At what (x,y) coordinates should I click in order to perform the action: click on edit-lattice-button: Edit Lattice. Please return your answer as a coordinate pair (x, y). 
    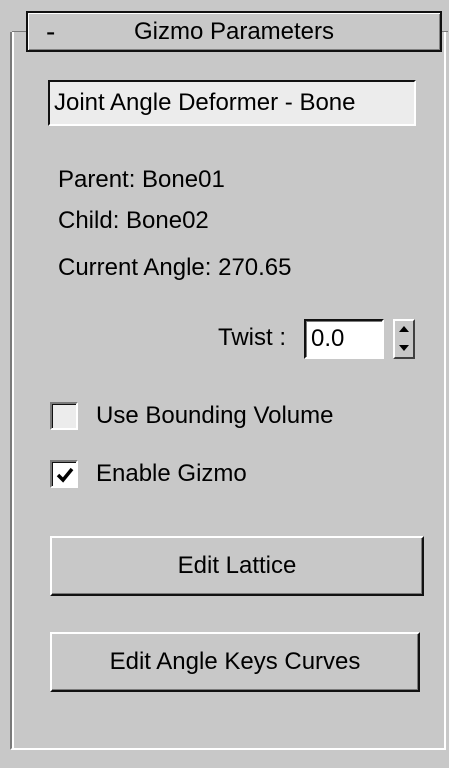
    Looking at the image, I should click on (237, 566).